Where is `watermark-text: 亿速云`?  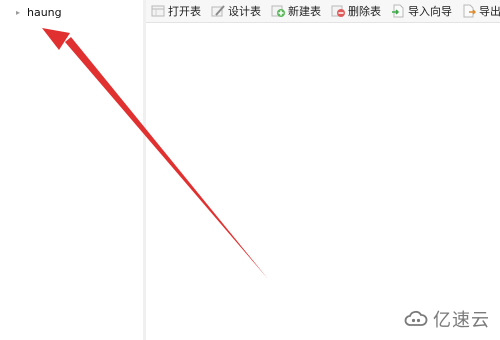 watermark-text: 亿速云 is located at coordinates (461, 320).